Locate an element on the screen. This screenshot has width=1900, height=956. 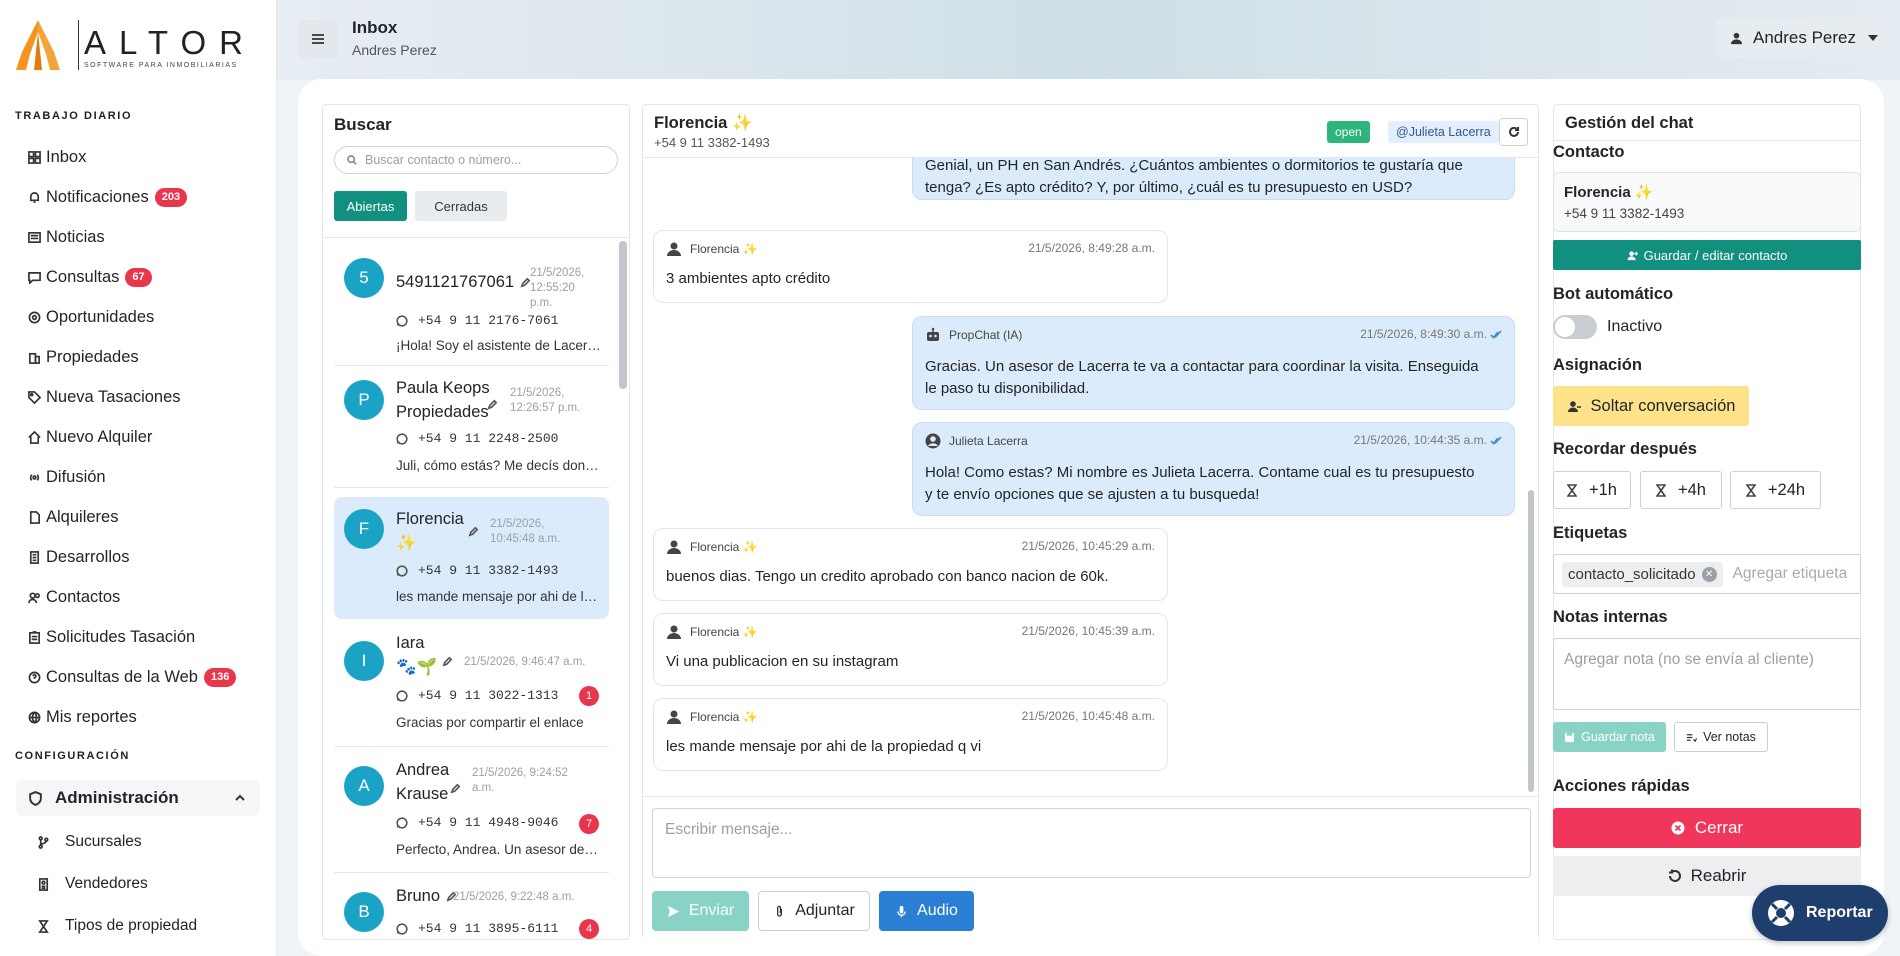
sidebar-item-consultas-web: Consultas de la Web 136 is located at coordinates (132, 677).